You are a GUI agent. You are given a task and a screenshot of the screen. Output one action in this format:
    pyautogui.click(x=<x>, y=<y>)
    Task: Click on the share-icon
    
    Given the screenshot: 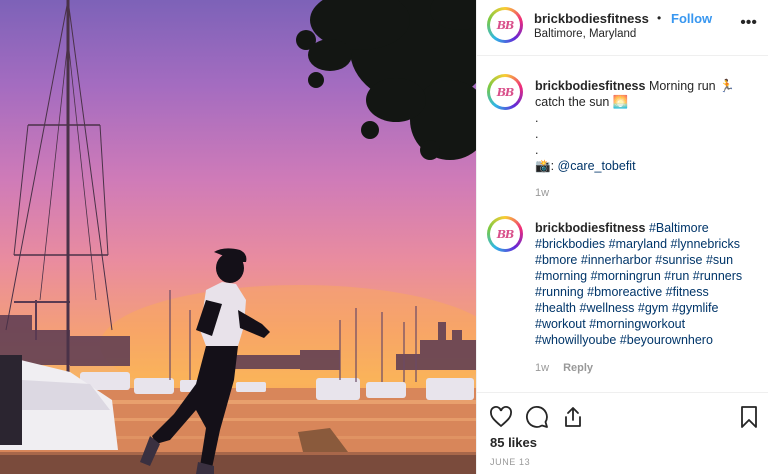 What is the action you would take?
    pyautogui.click(x=573, y=417)
    